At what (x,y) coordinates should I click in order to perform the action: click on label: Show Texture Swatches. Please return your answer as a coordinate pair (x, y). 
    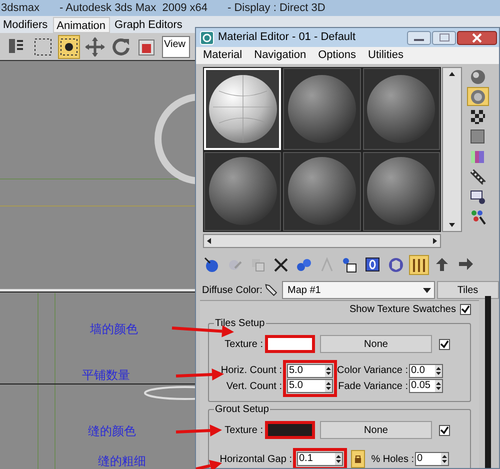
    Looking at the image, I should click on (402, 310).